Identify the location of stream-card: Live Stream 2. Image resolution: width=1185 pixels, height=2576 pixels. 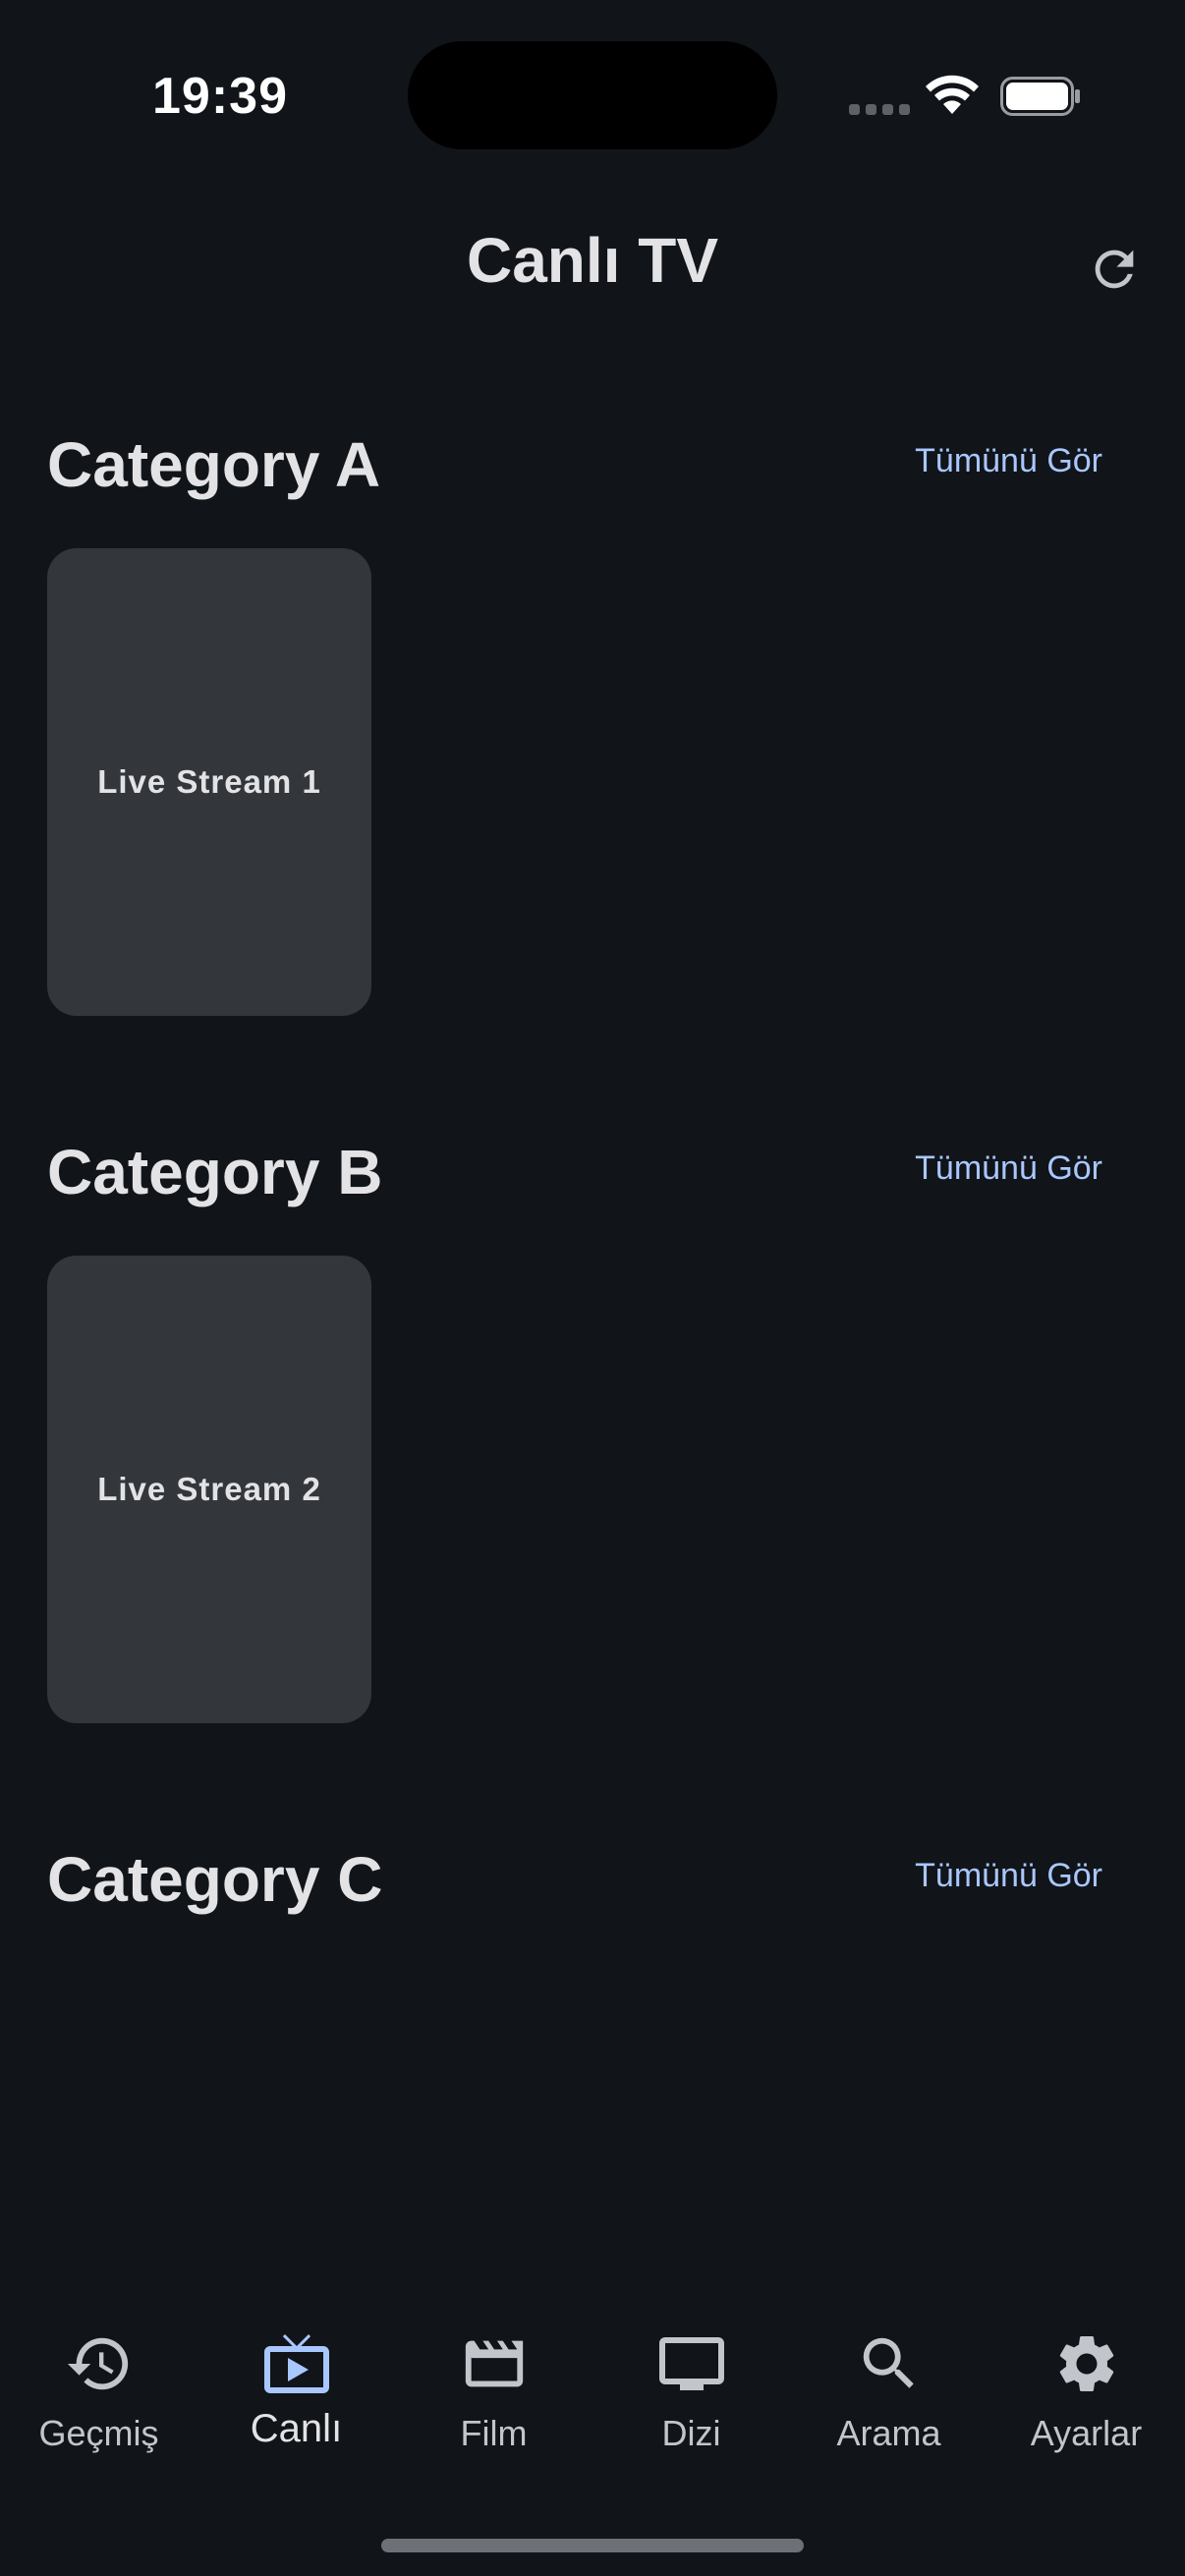
(209, 1489).